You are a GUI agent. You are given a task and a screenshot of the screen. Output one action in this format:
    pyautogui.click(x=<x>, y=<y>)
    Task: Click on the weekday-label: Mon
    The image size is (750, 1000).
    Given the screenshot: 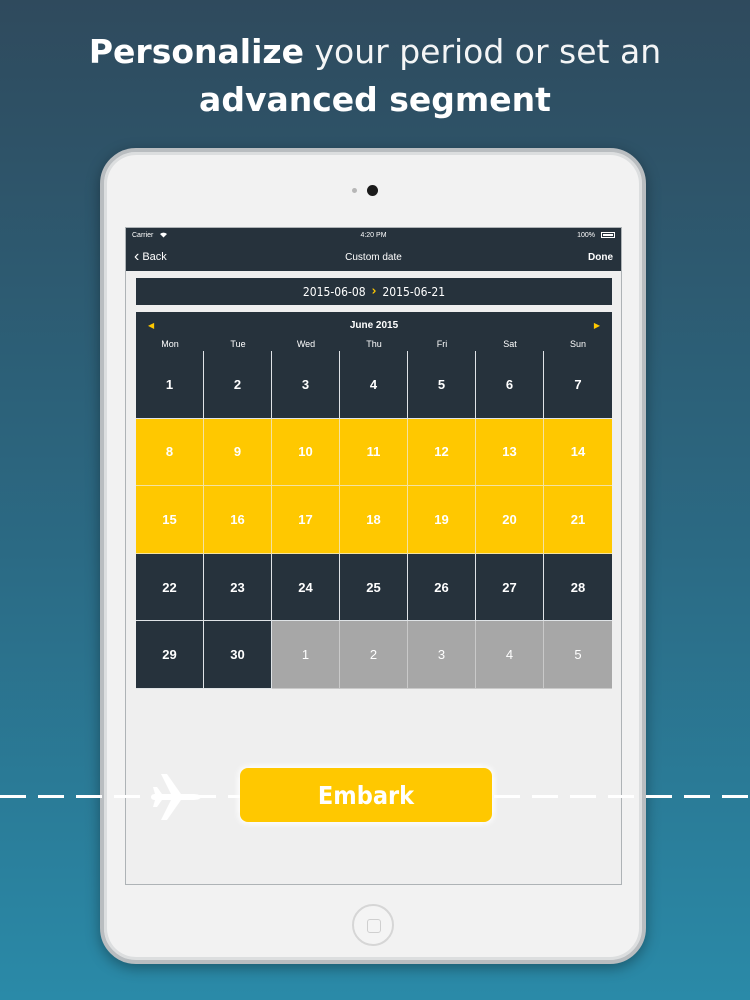 What is the action you would take?
    pyautogui.click(x=170, y=344)
    